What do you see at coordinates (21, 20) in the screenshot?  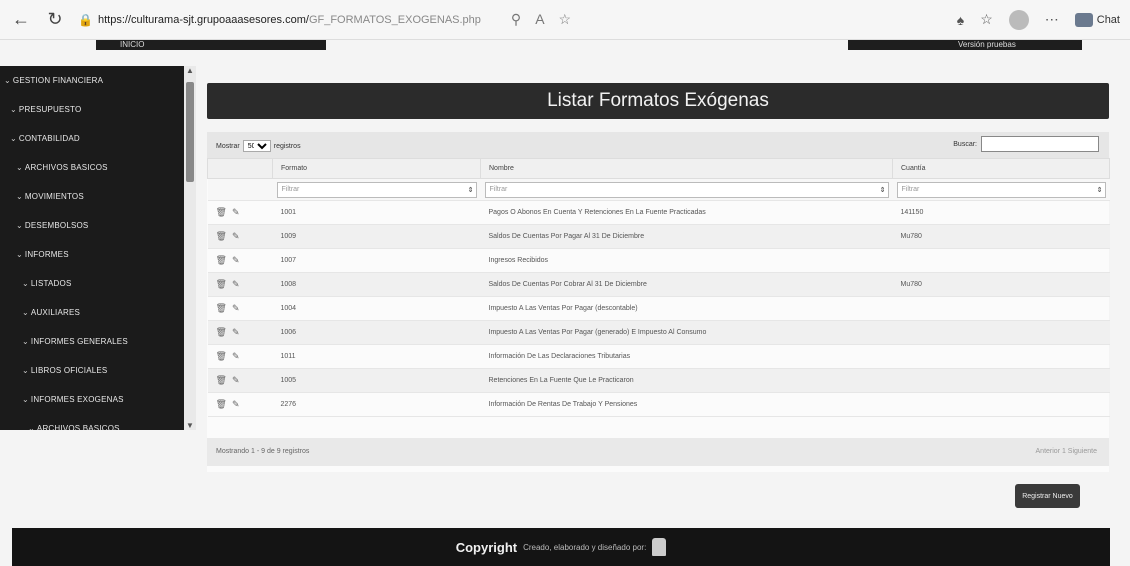 I see `back-icon: ←` at bounding box center [21, 20].